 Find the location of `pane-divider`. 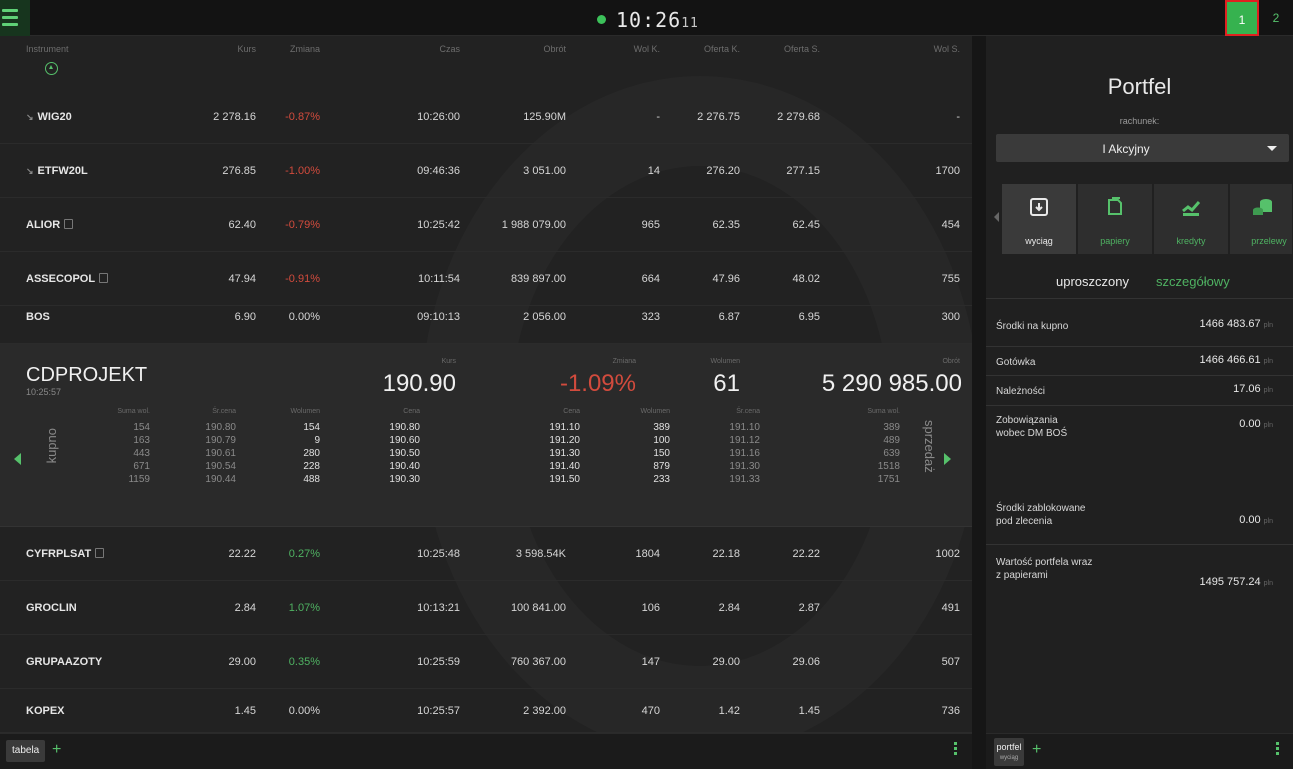

pane-divider is located at coordinates (979, 402).